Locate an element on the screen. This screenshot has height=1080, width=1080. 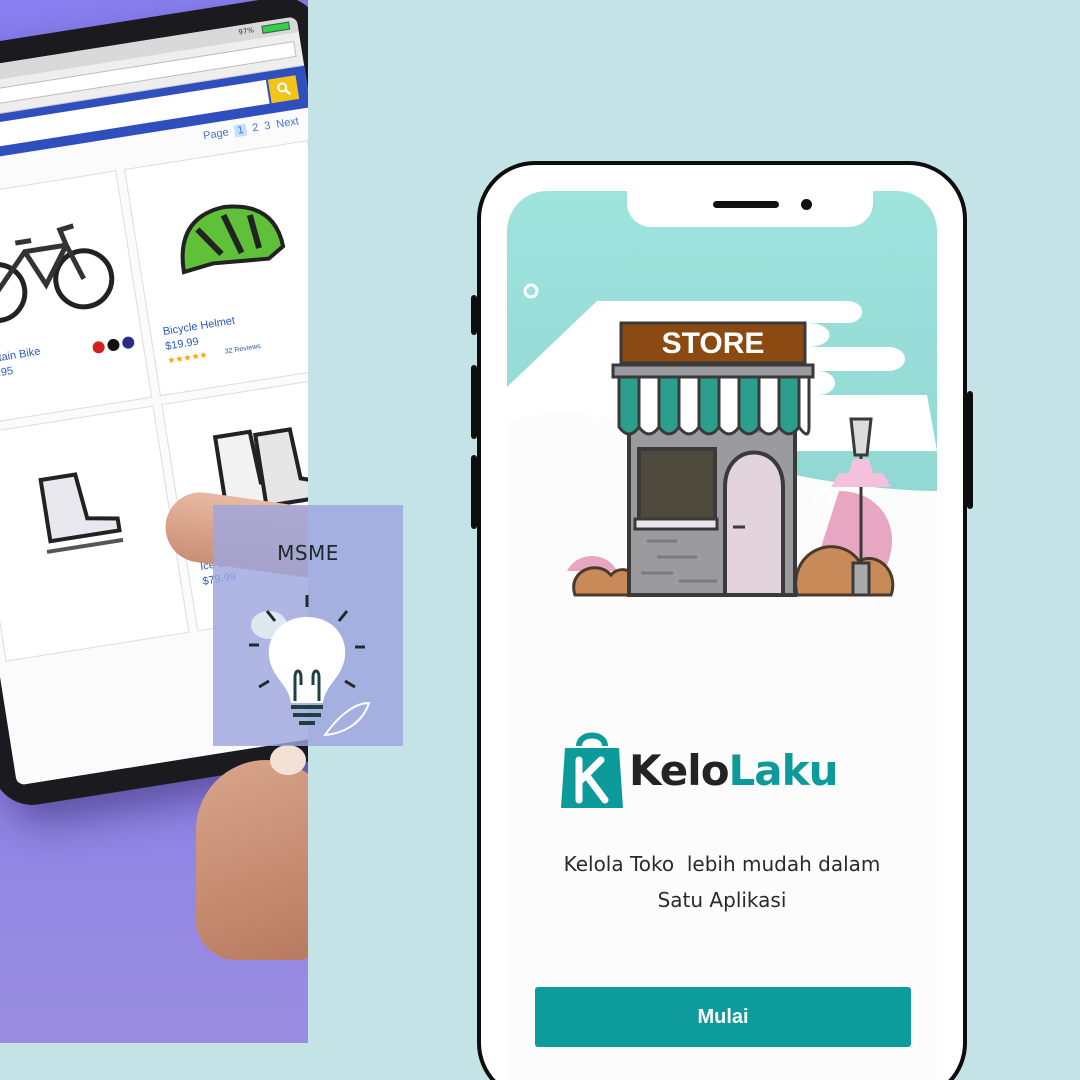
fingernail is located at coordinates (288, 760).